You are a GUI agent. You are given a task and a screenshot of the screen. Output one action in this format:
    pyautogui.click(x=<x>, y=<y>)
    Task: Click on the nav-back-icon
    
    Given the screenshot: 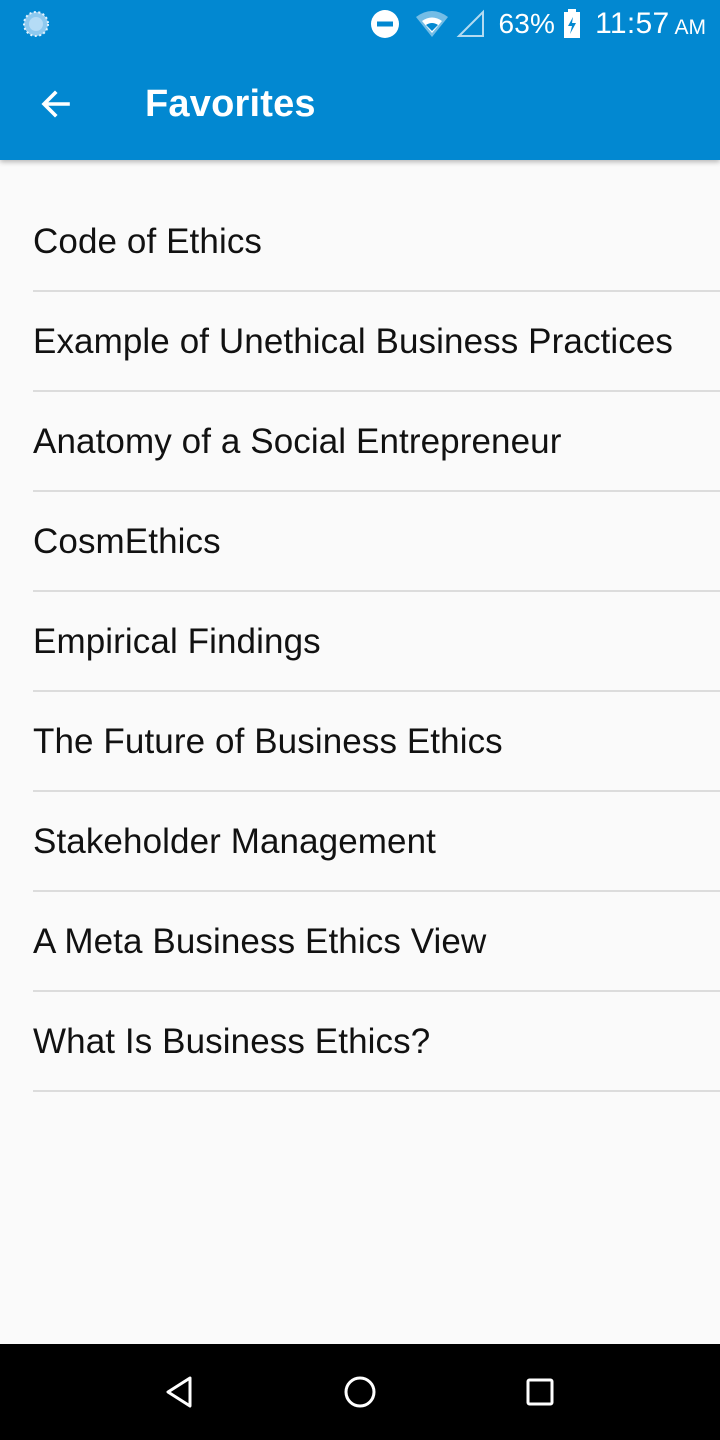 What is the action you would take?
    pyautogui.click(x=179, y=1392)
    